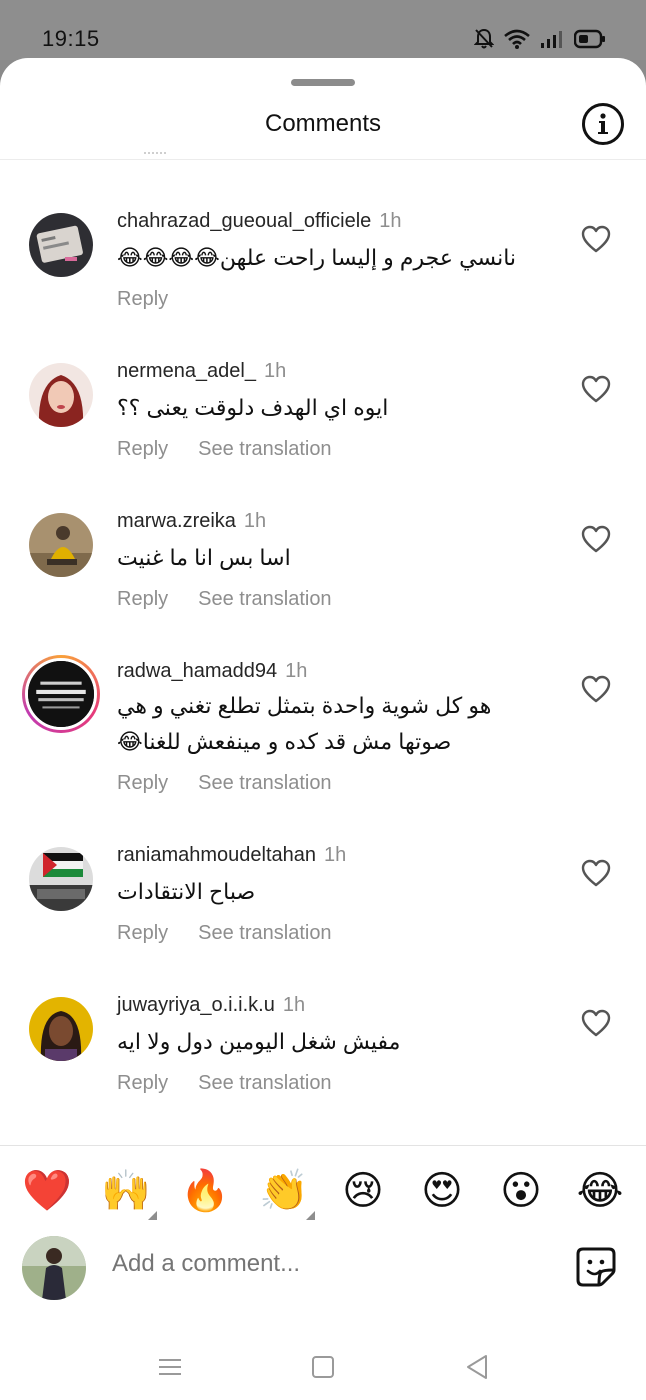  I want to click on system-nav-bar, so click(323, 1369).